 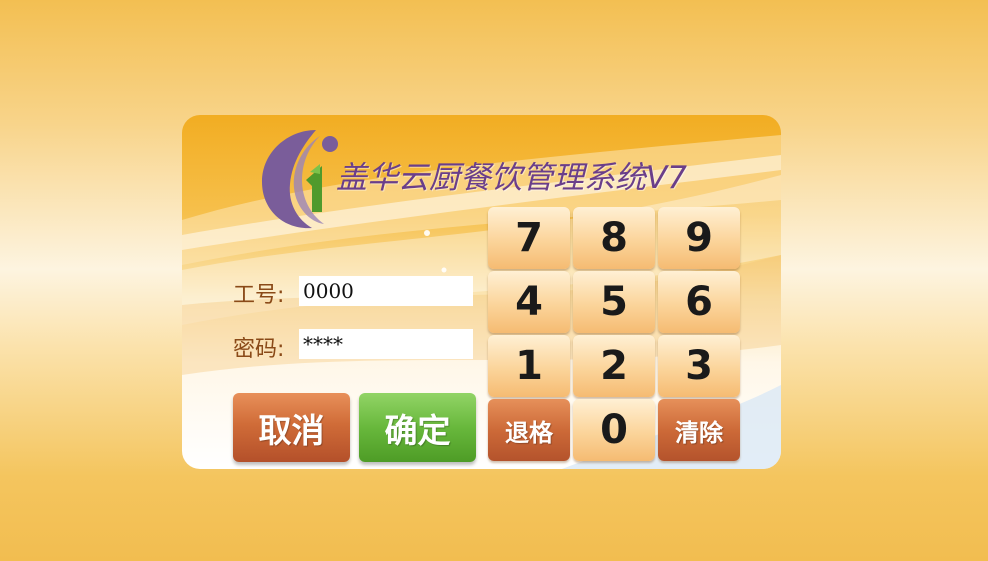 What do you see at coordinates (614, 238) in the screenshot?
I see `keypad-key-8: 8` at bounding box center [614, 238].